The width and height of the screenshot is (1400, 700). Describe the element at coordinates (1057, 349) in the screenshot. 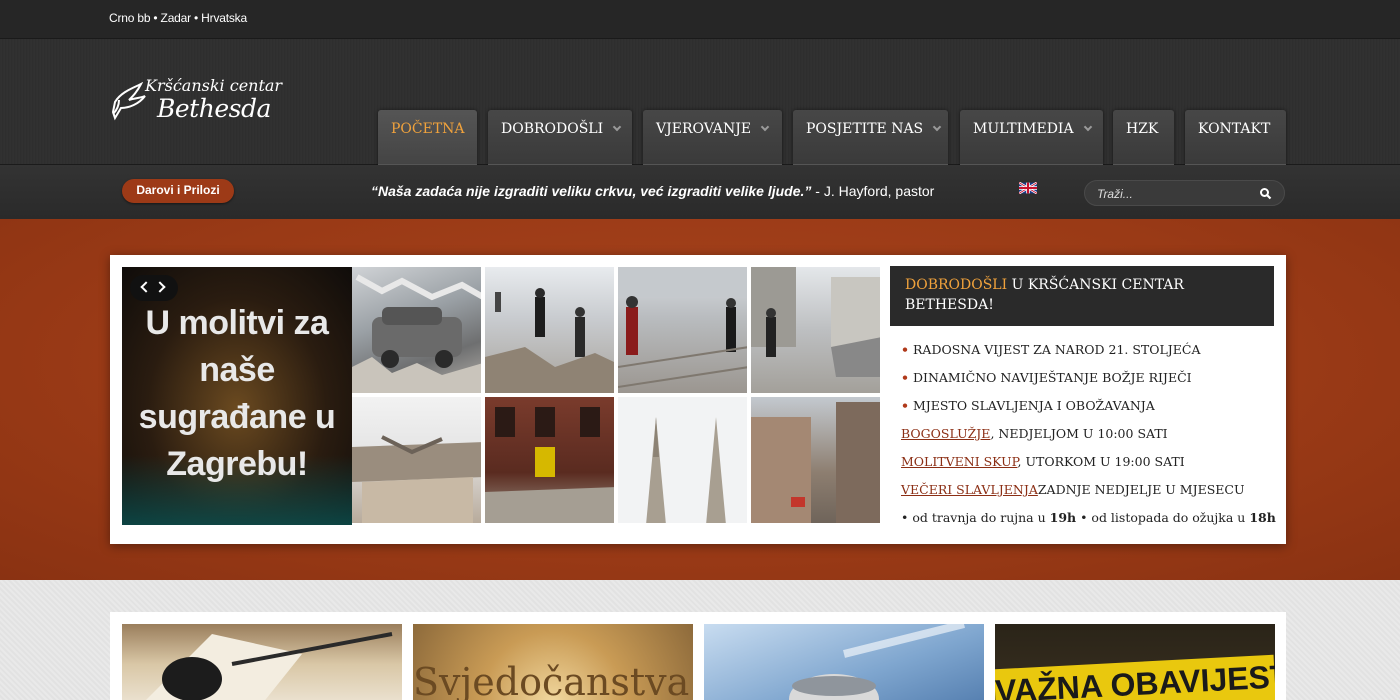

I see `list-item-text: RADOSNA VIJEST ZA NAROD 21. STOLJEĆA` at that location.